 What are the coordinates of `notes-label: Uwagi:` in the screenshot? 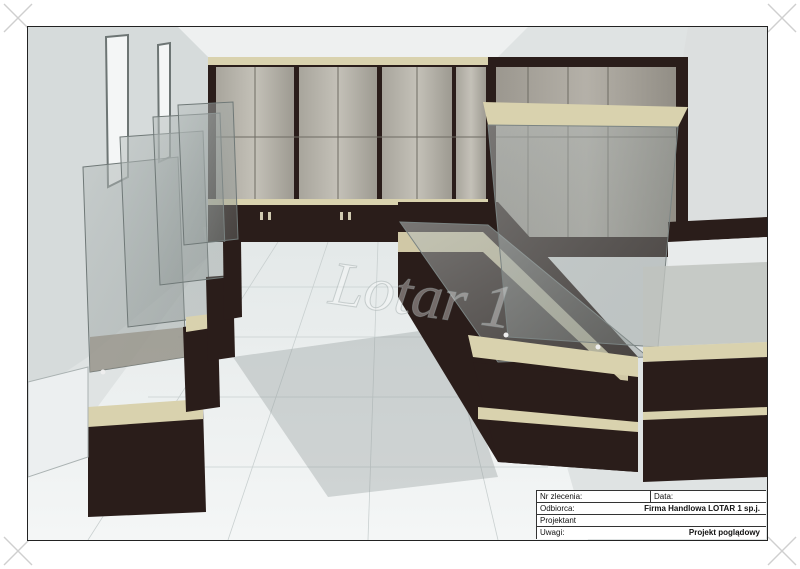 It's located at (552, 532).